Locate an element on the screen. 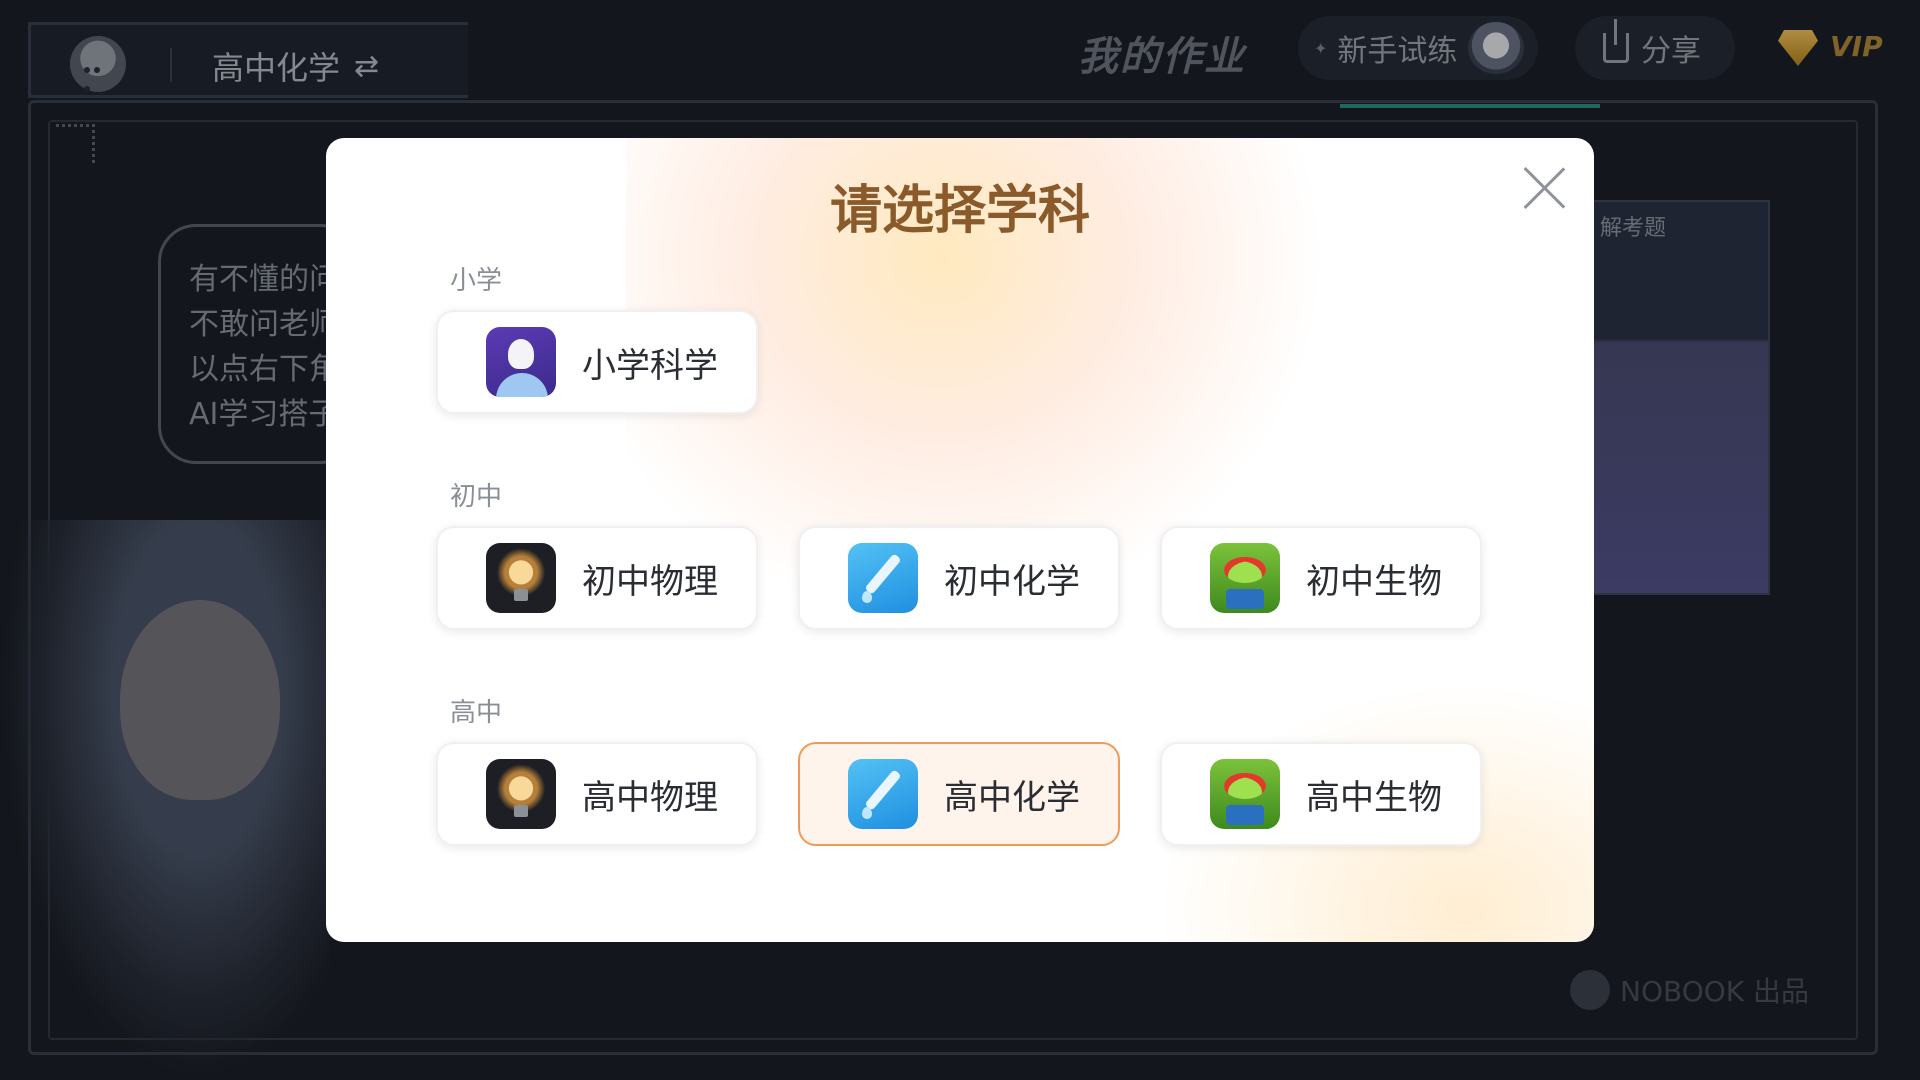 The height and width of the screenshot is (1080, 1920). subject-name: 小学科学 is located at coordinates (650, 365).